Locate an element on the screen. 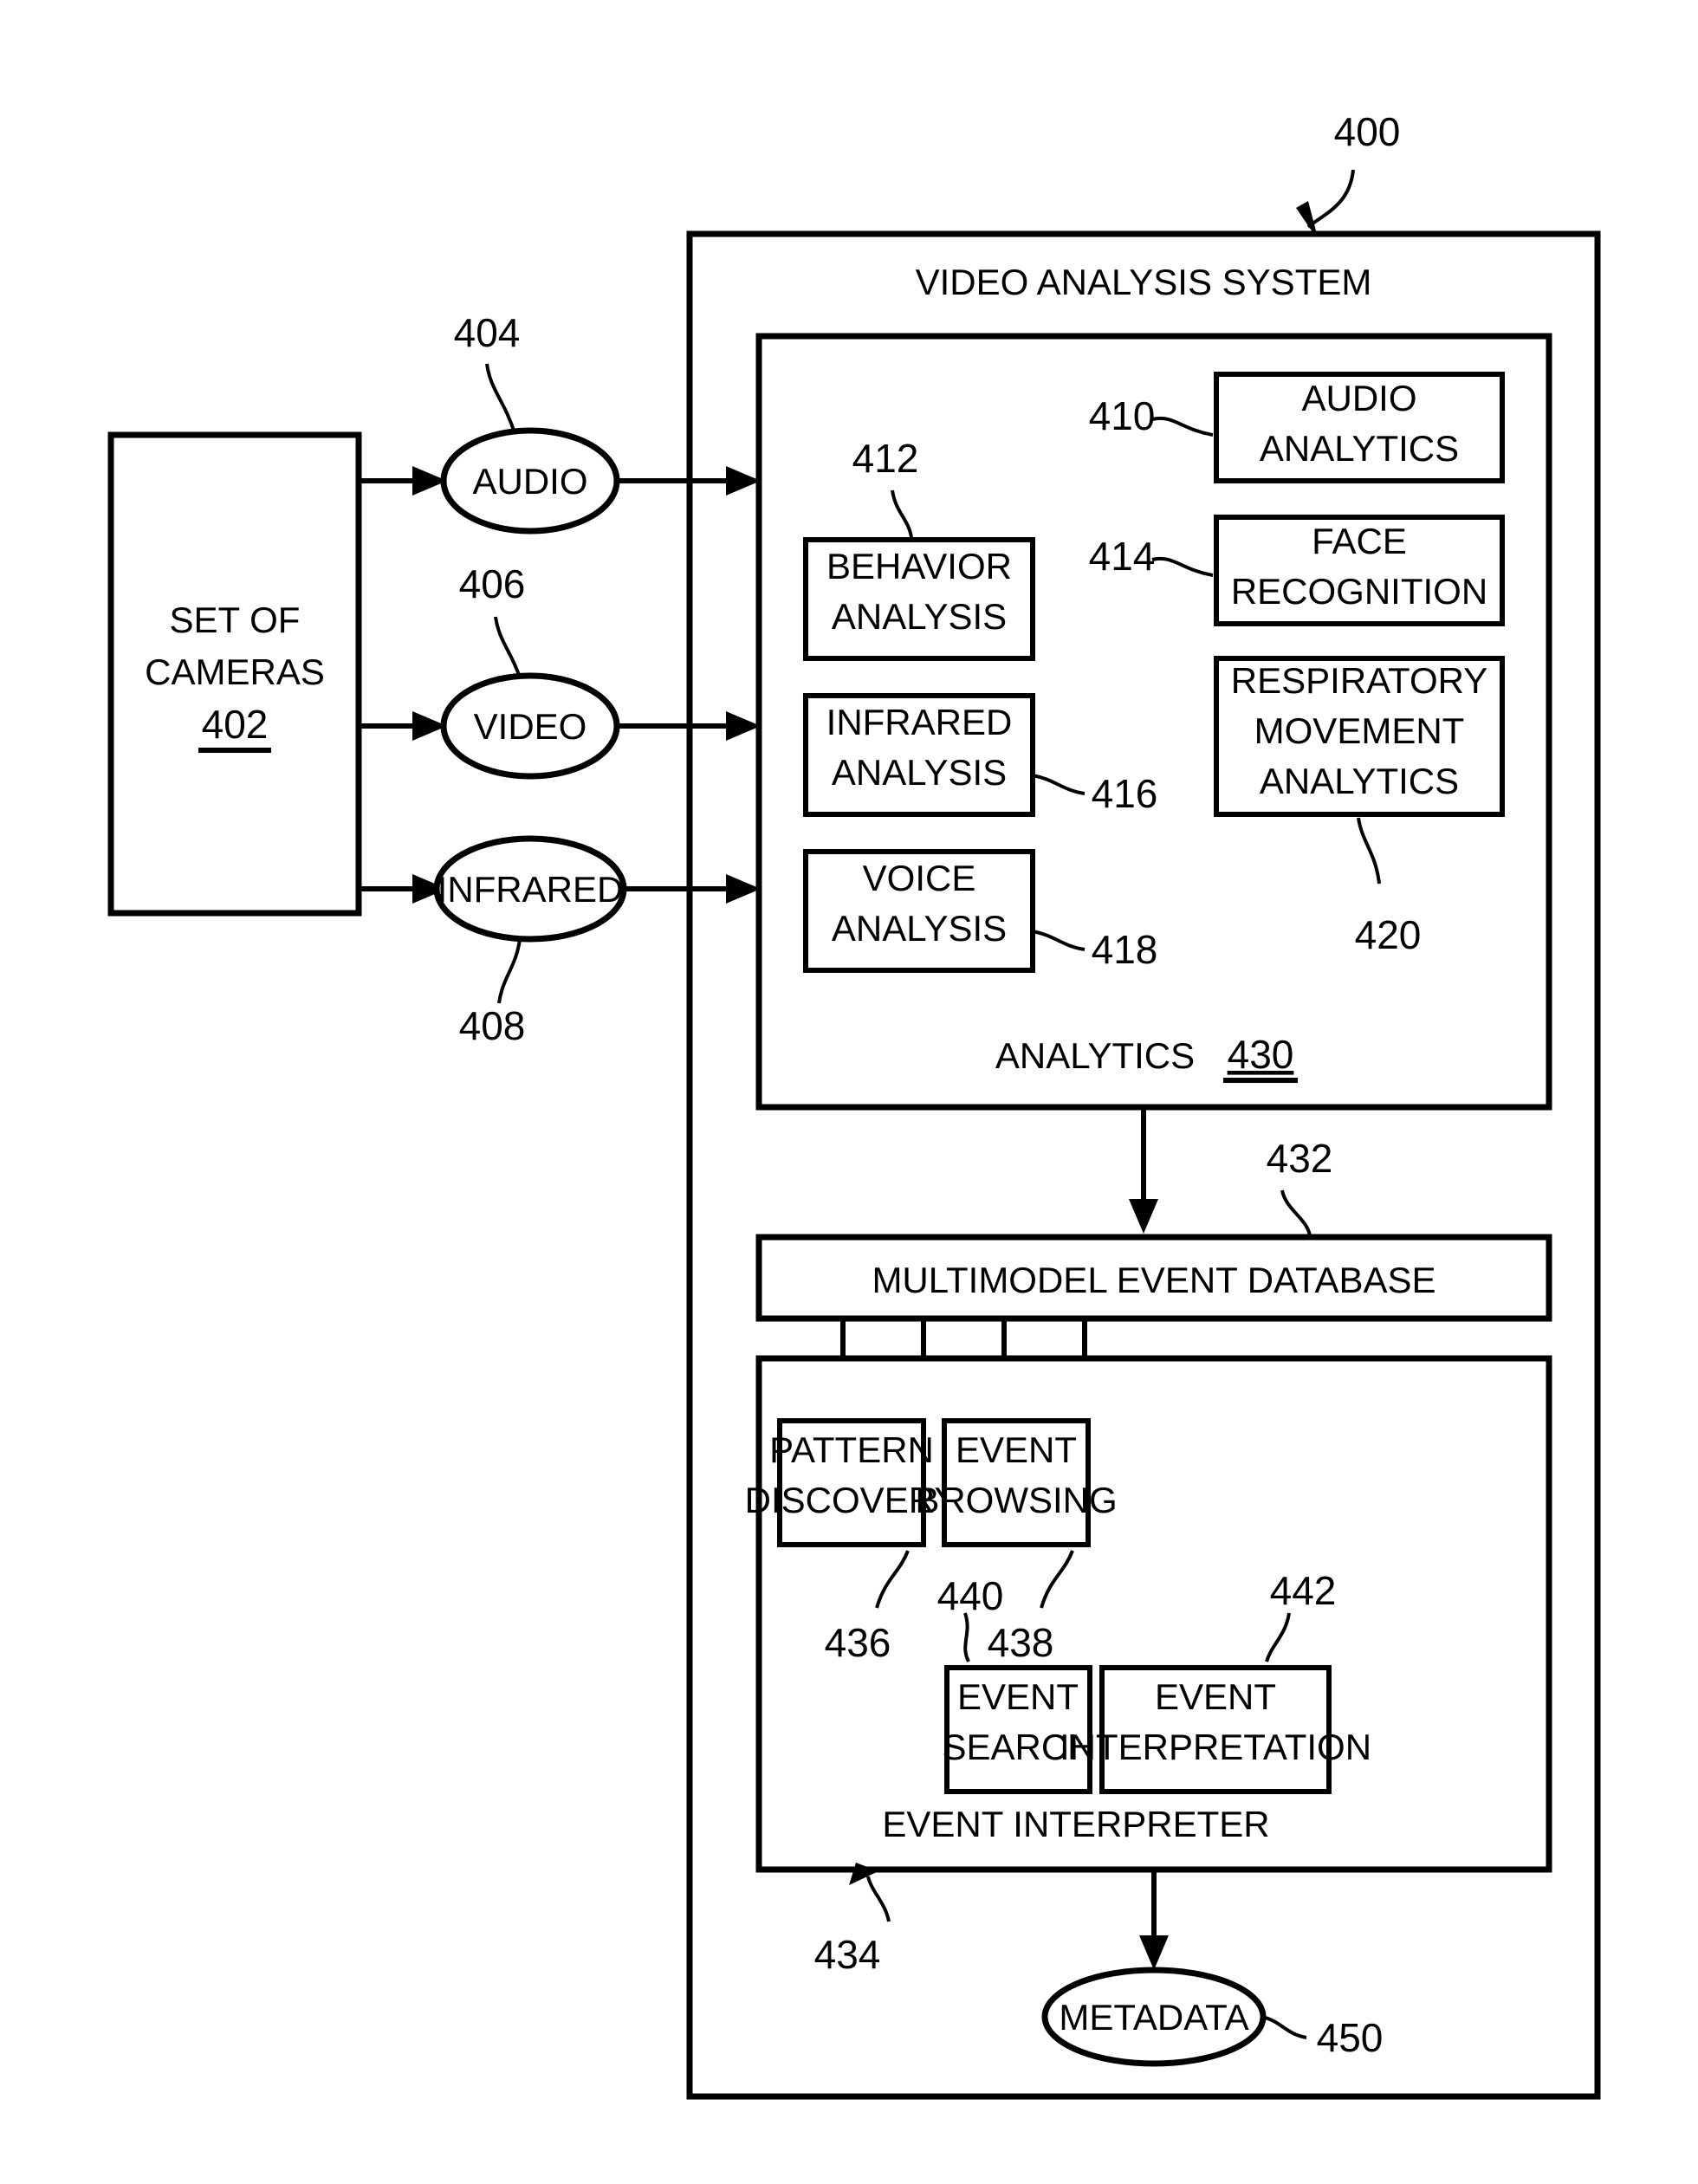  ref-408: 408 is located at coordinates (492, 1025).